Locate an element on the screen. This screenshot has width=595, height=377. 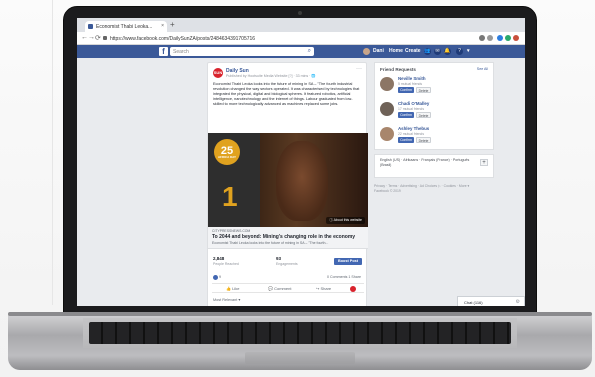
comment-button: 💬 Comment is located at coordinates (279, 288).